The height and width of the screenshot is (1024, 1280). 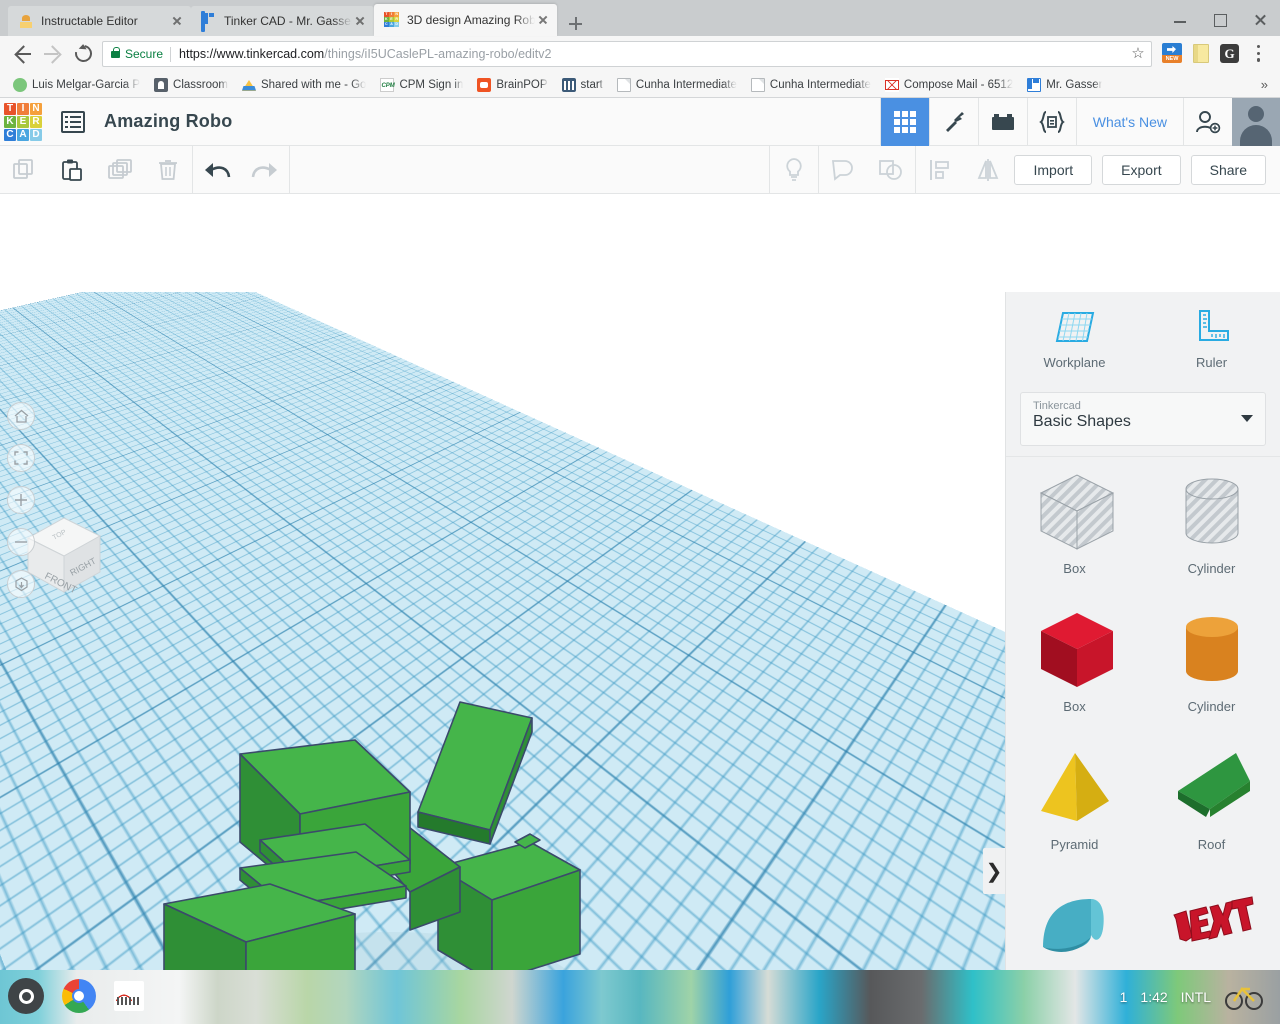 What do you see at coordinates (76, 85) in the screenshot?
I see `bookmark-item: Luis Melgar-Garcia P` at bounding box center [76, 85].